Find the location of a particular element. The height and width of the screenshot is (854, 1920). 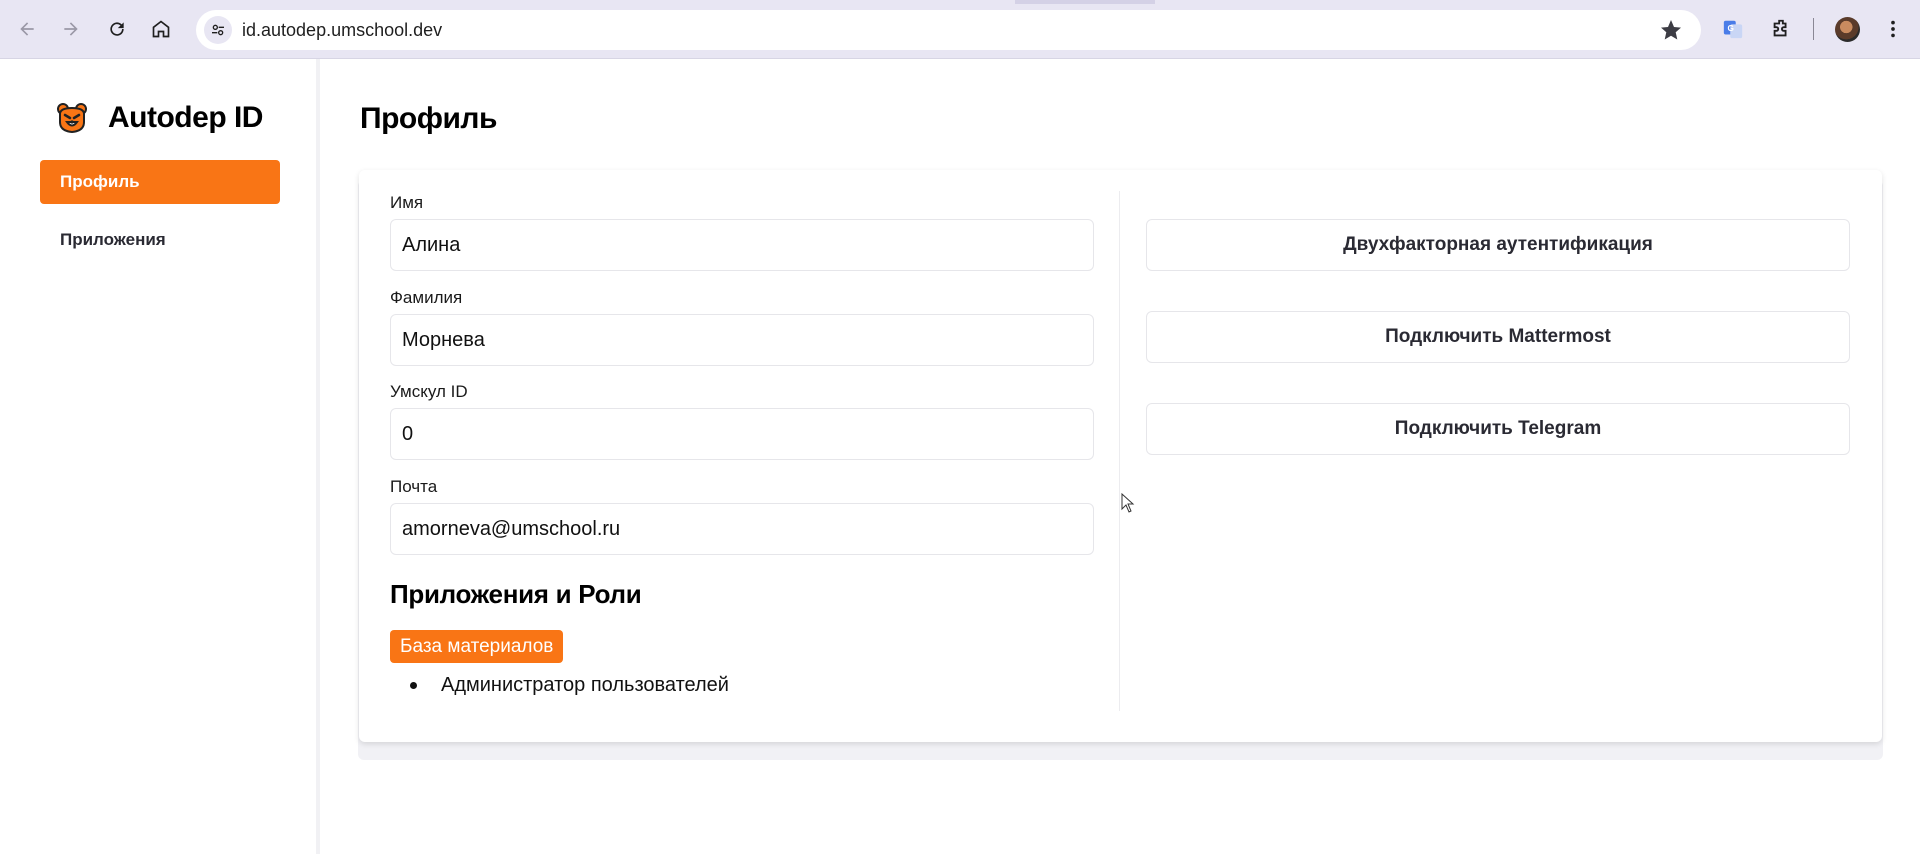

last-name-label: Фамилия is located at coordinates (426, 297).